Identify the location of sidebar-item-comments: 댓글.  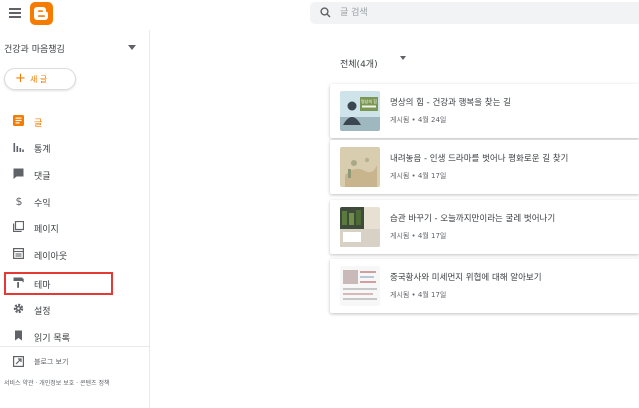
(75, 174).